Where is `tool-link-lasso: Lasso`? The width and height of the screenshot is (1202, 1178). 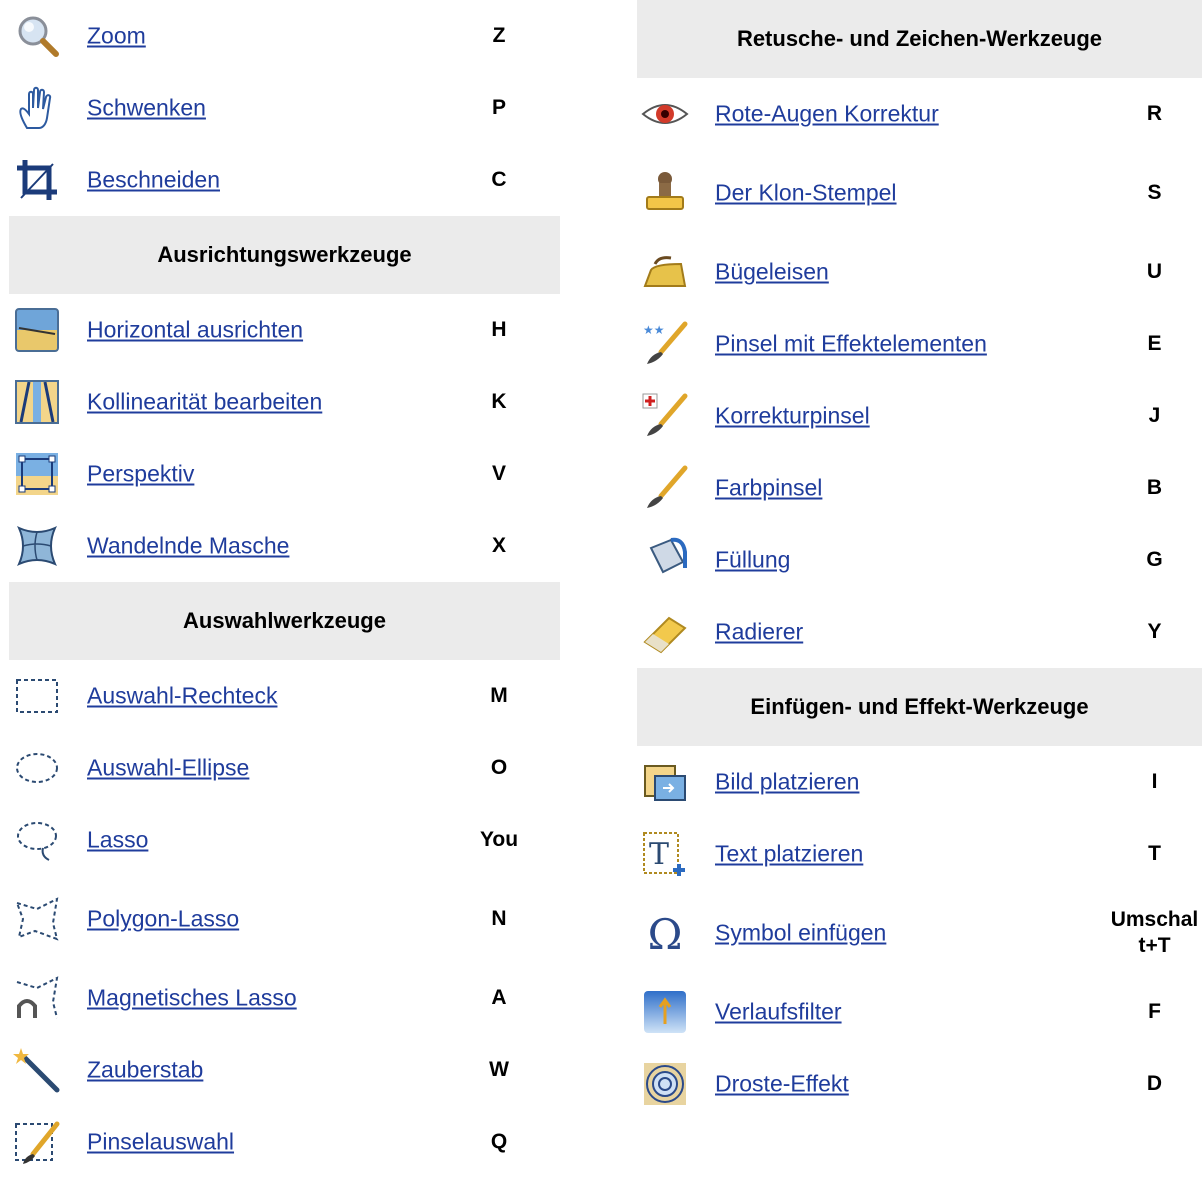
tool-link-lasso: Lasso is located at coordinates (117, 840).